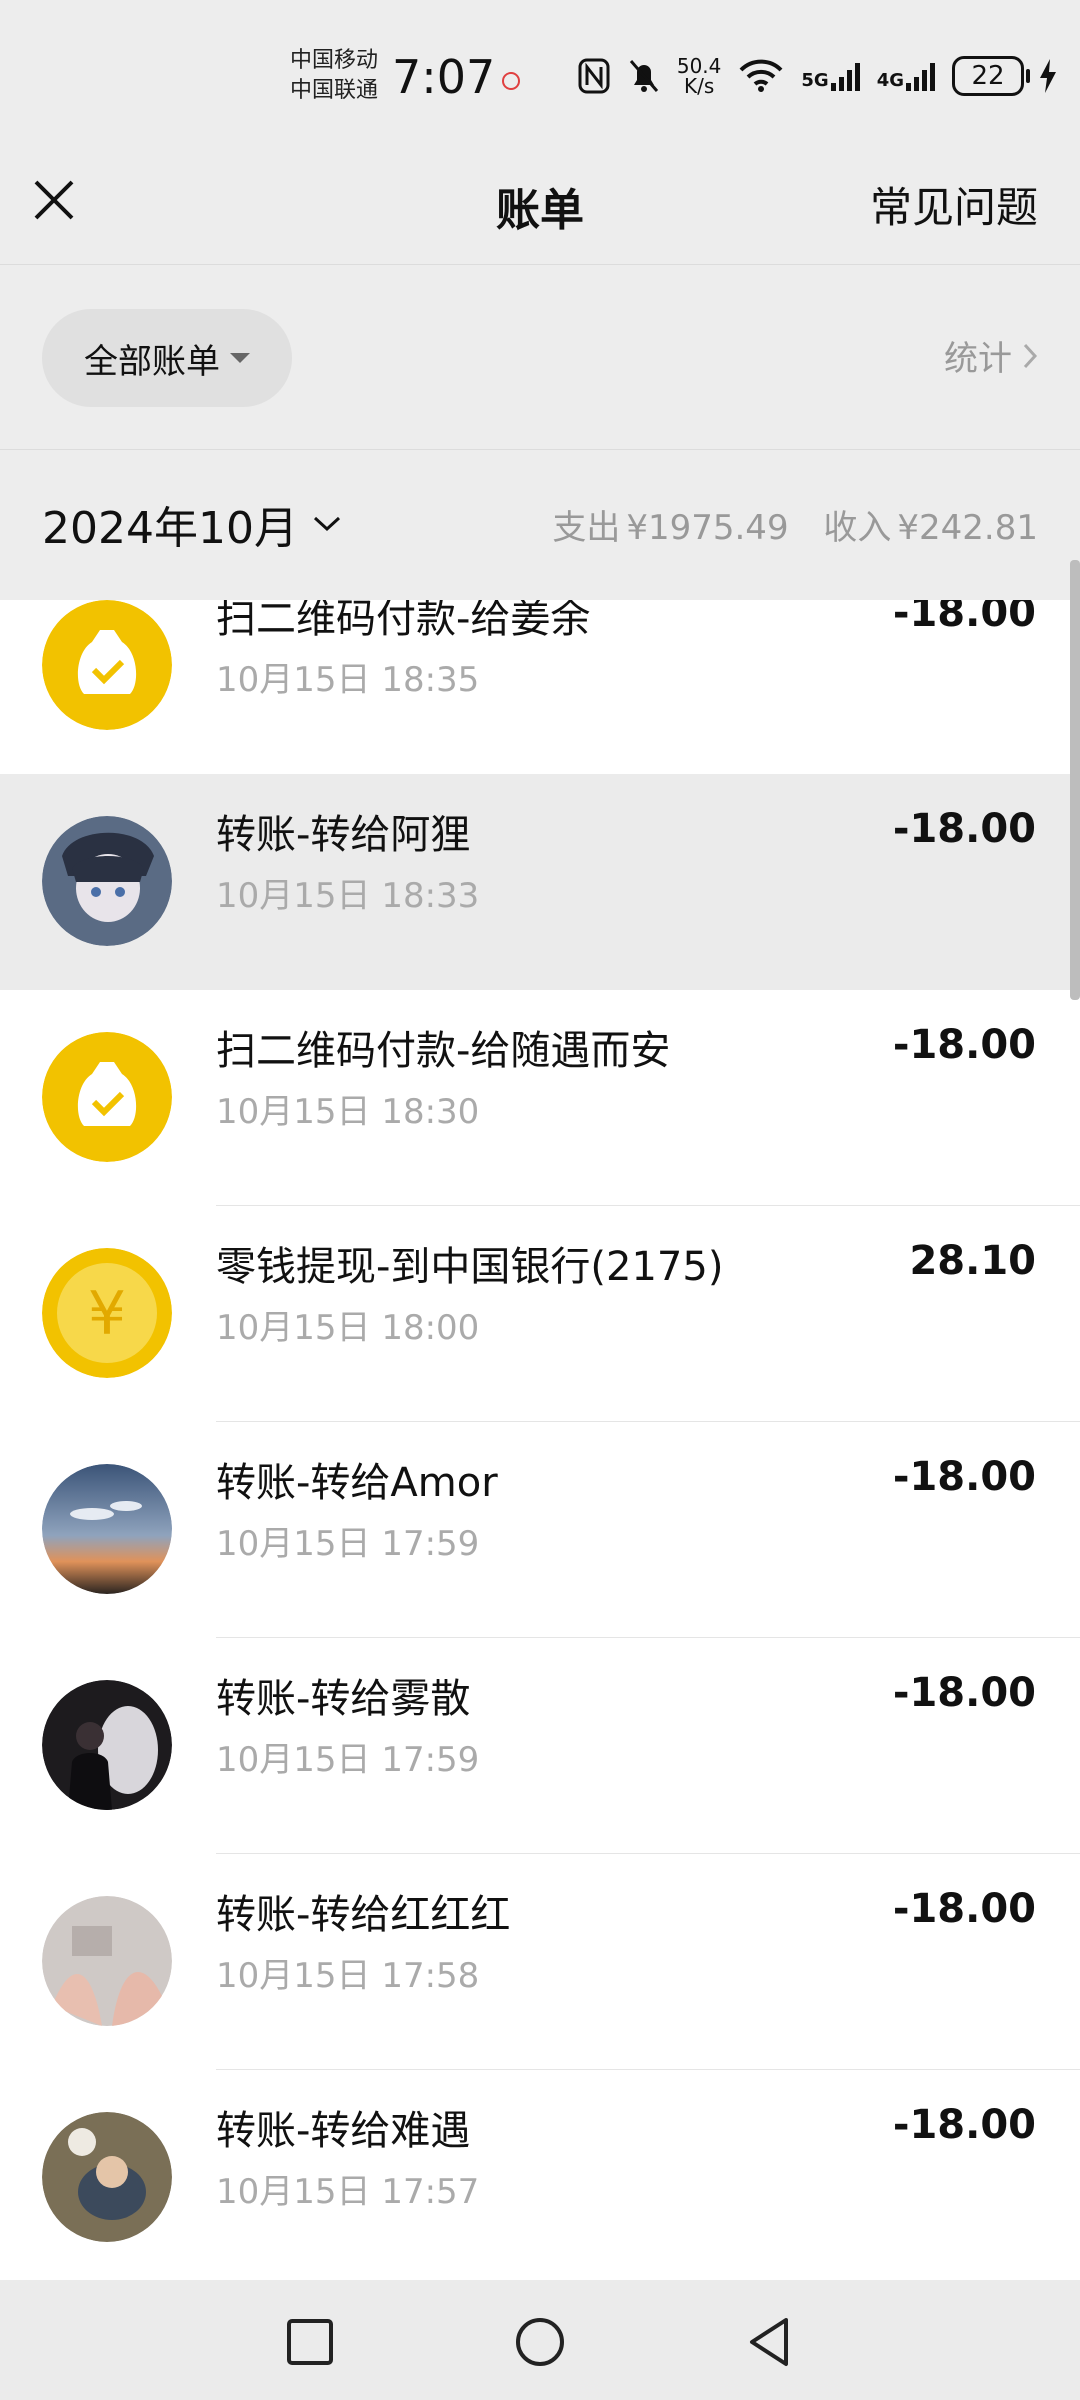 The image size is (1080, 2400). Describe the element at coordinates (348, 1112) in the screenshot. I see `transaction-time: 10月15日 18:30` at that location.